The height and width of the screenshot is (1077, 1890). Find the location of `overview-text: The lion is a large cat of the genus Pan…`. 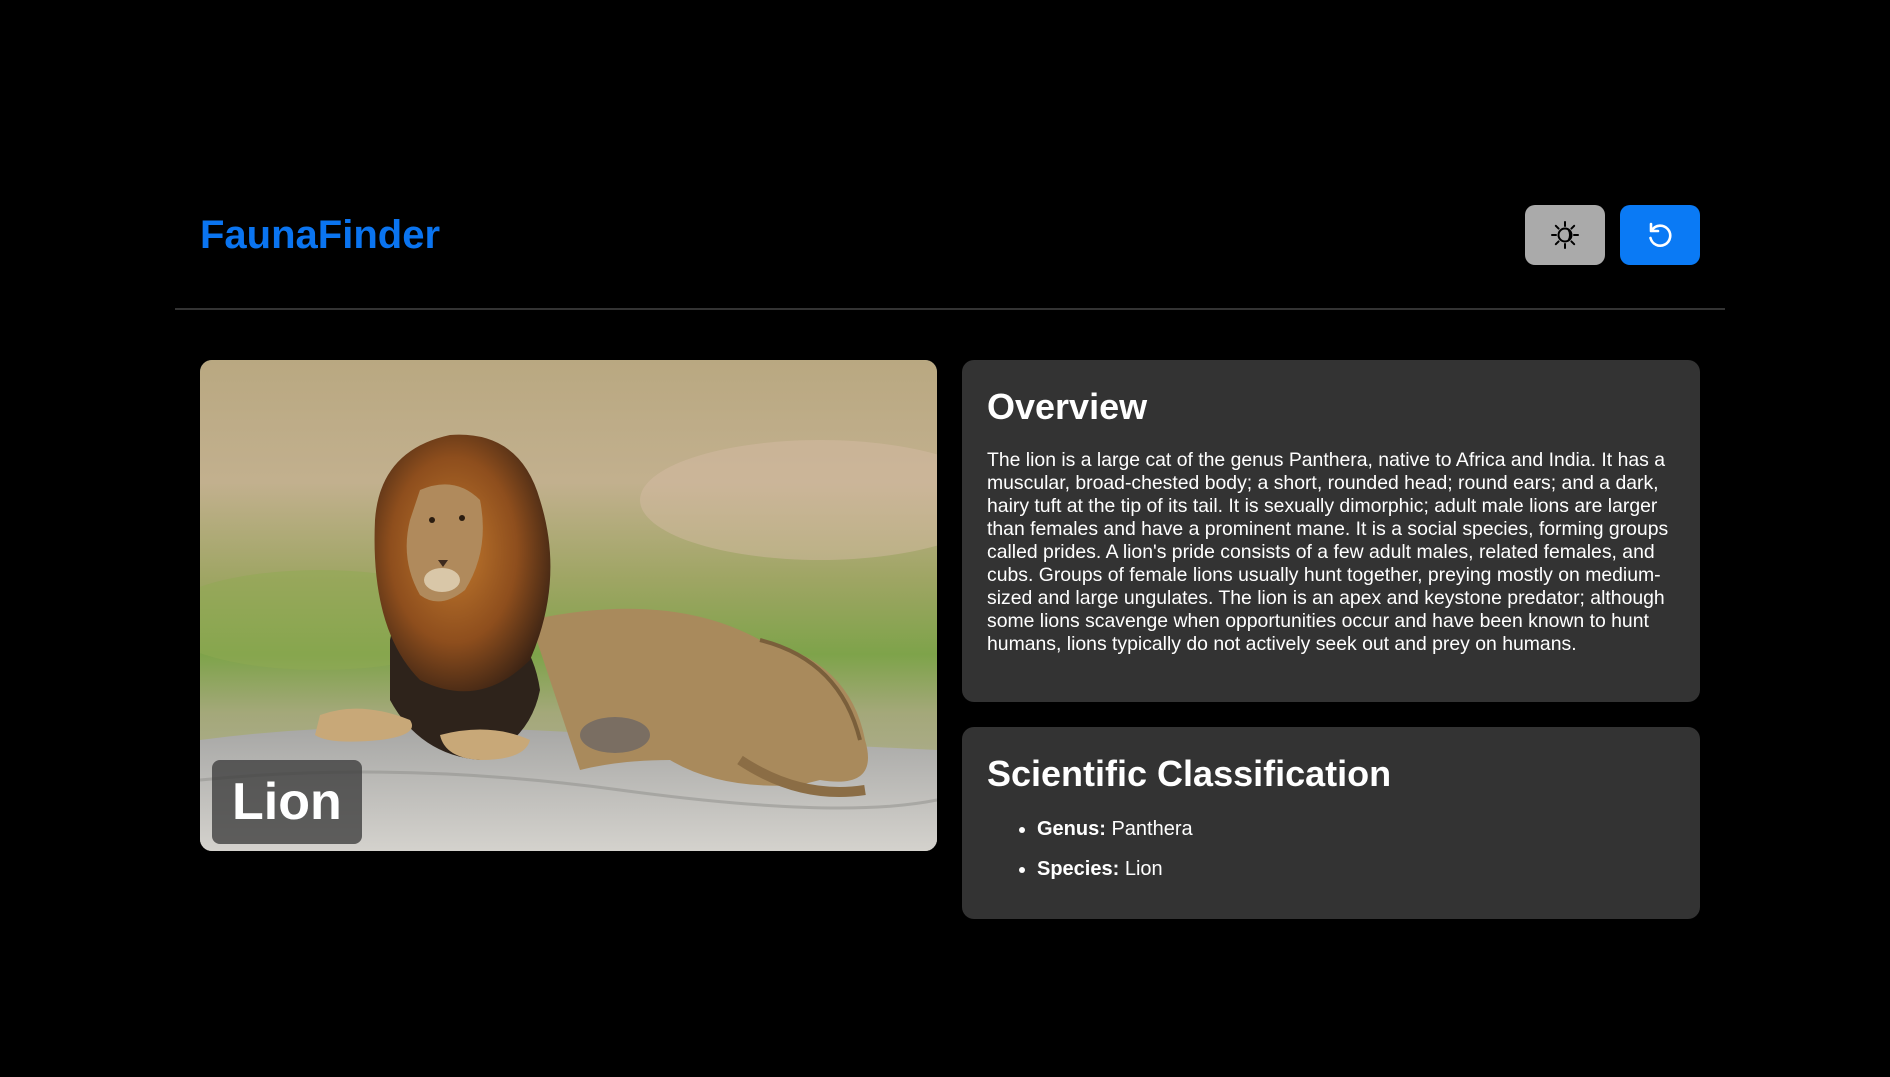

overview-text: The lion is a large cat of the genus Pan… is located at coordinates (1328, 552).